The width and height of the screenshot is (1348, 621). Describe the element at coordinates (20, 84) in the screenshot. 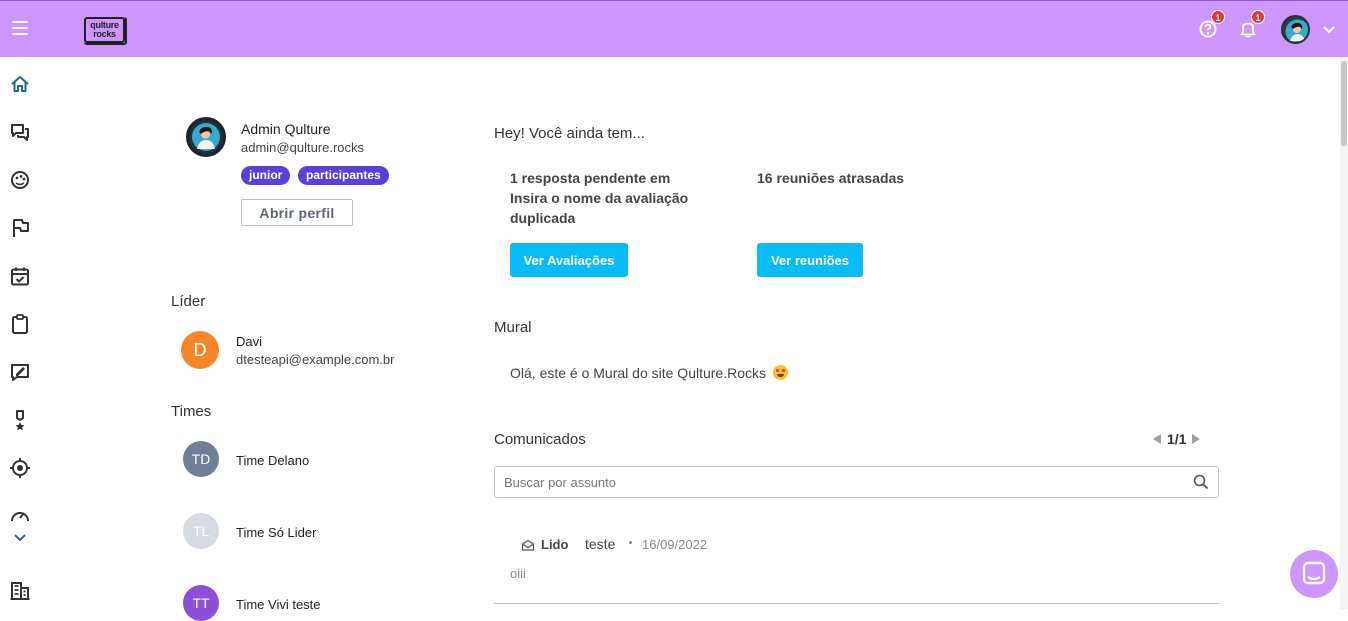

I see `home-icon` at that location.